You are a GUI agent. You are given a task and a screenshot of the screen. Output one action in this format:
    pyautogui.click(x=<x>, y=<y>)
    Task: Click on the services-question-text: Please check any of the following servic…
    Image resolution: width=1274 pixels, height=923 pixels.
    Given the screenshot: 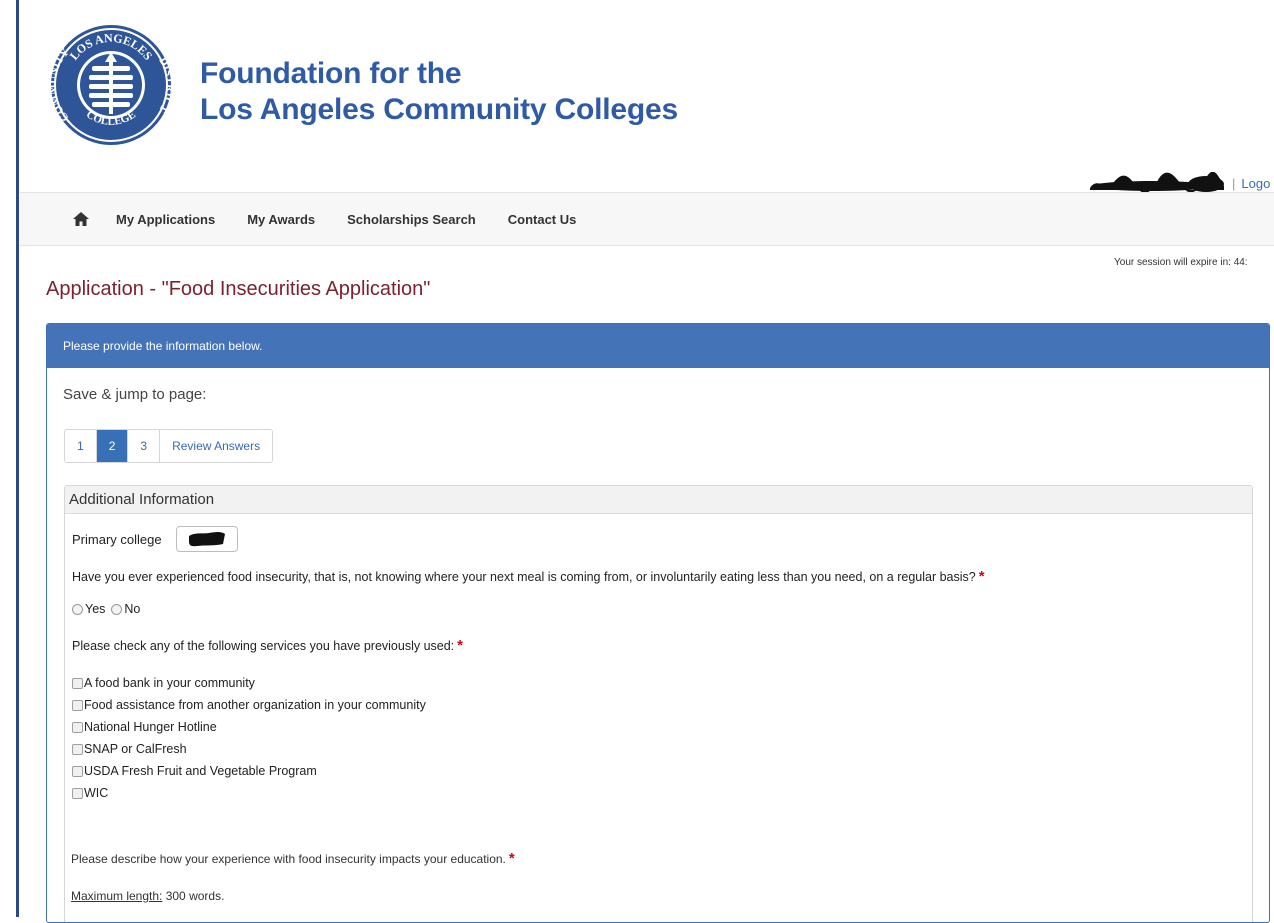 What is the action you would take?
    pyautogui.click(x=263, y=646)
    